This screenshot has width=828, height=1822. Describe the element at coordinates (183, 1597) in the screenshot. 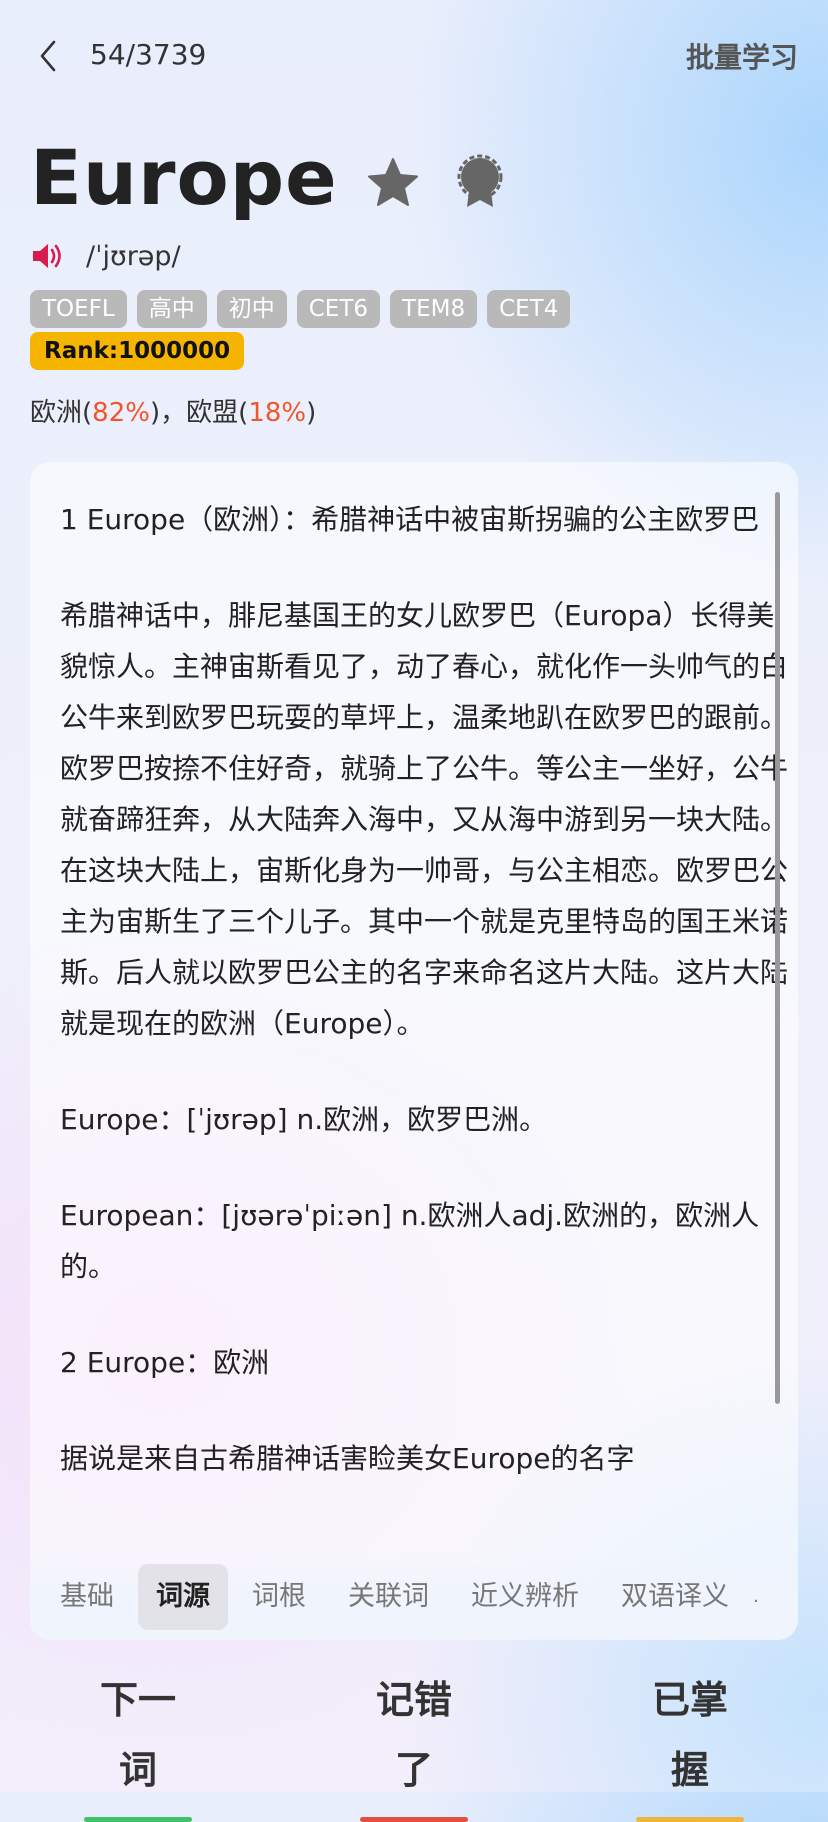

I see `tab-etymology: 词源` at that location.